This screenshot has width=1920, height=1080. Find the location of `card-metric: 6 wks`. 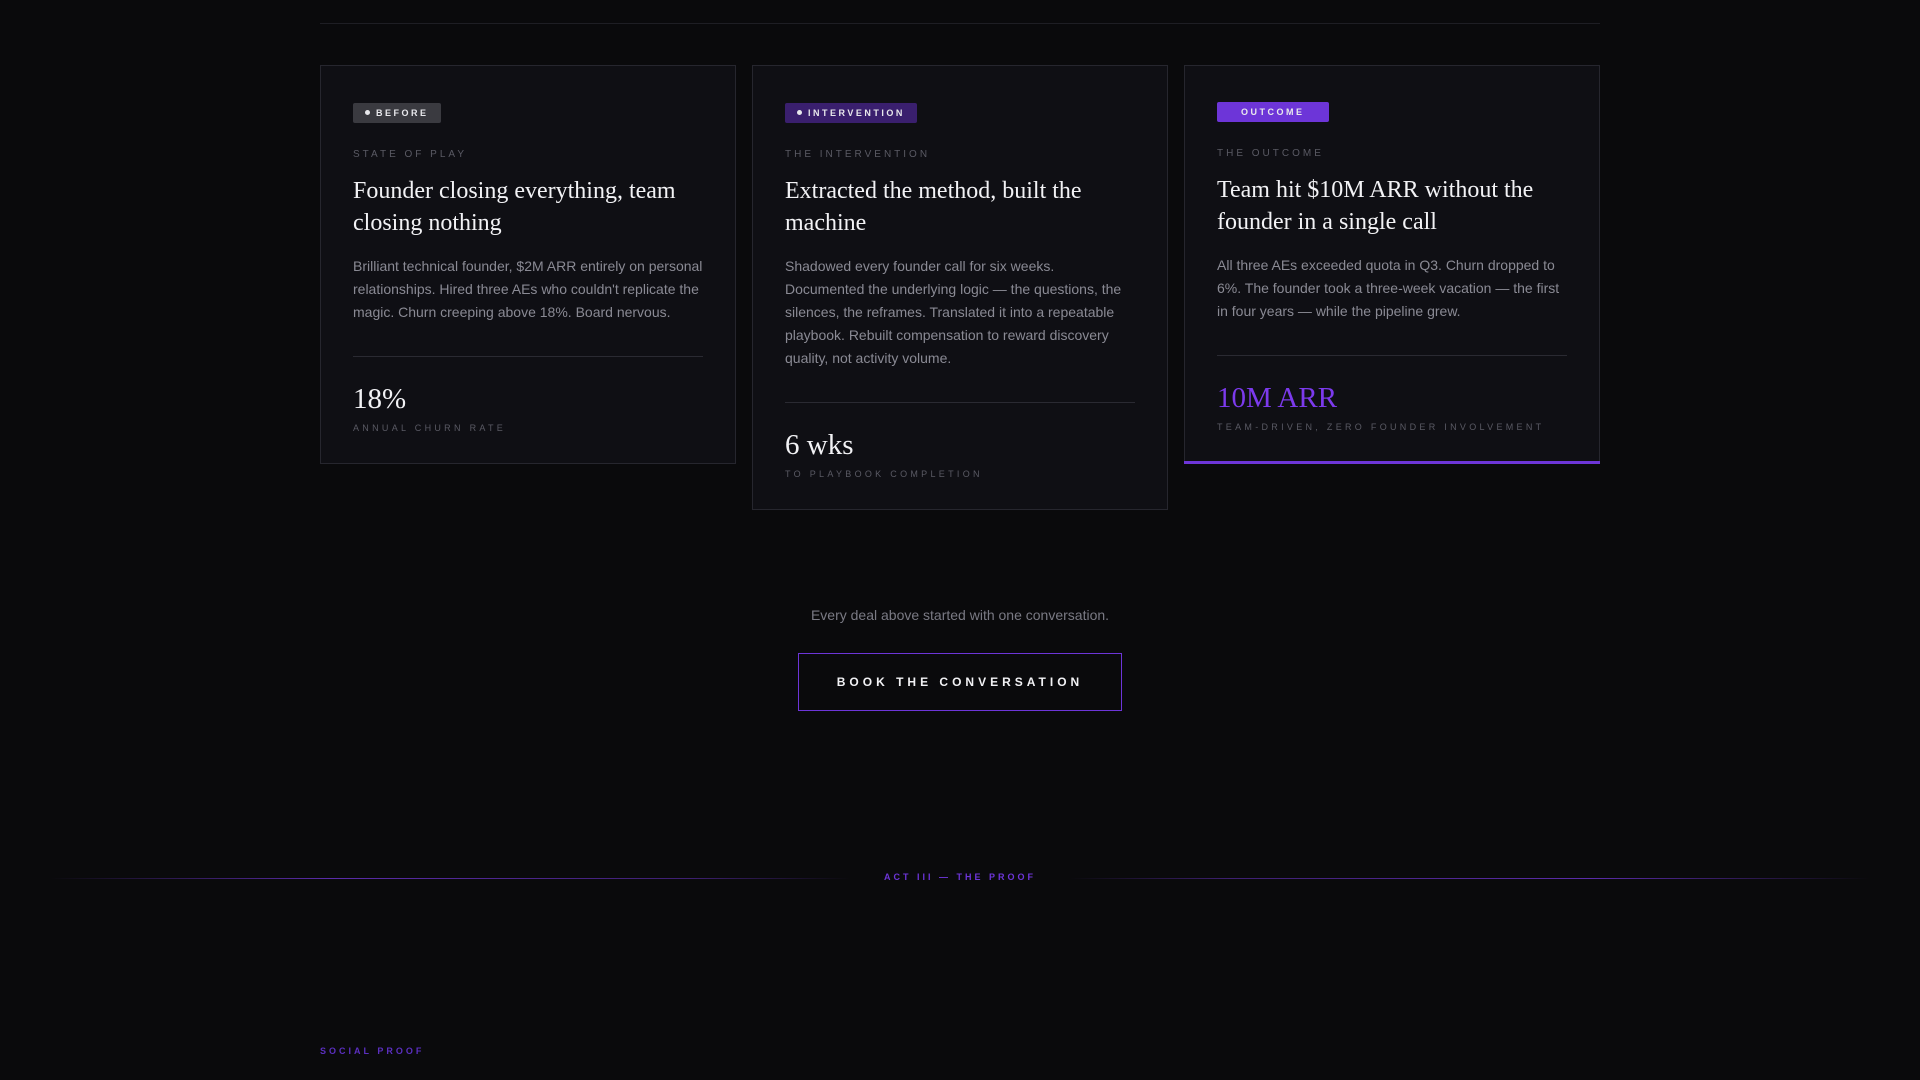

card-metric: 6 wks is located at coordinates (819, 444).